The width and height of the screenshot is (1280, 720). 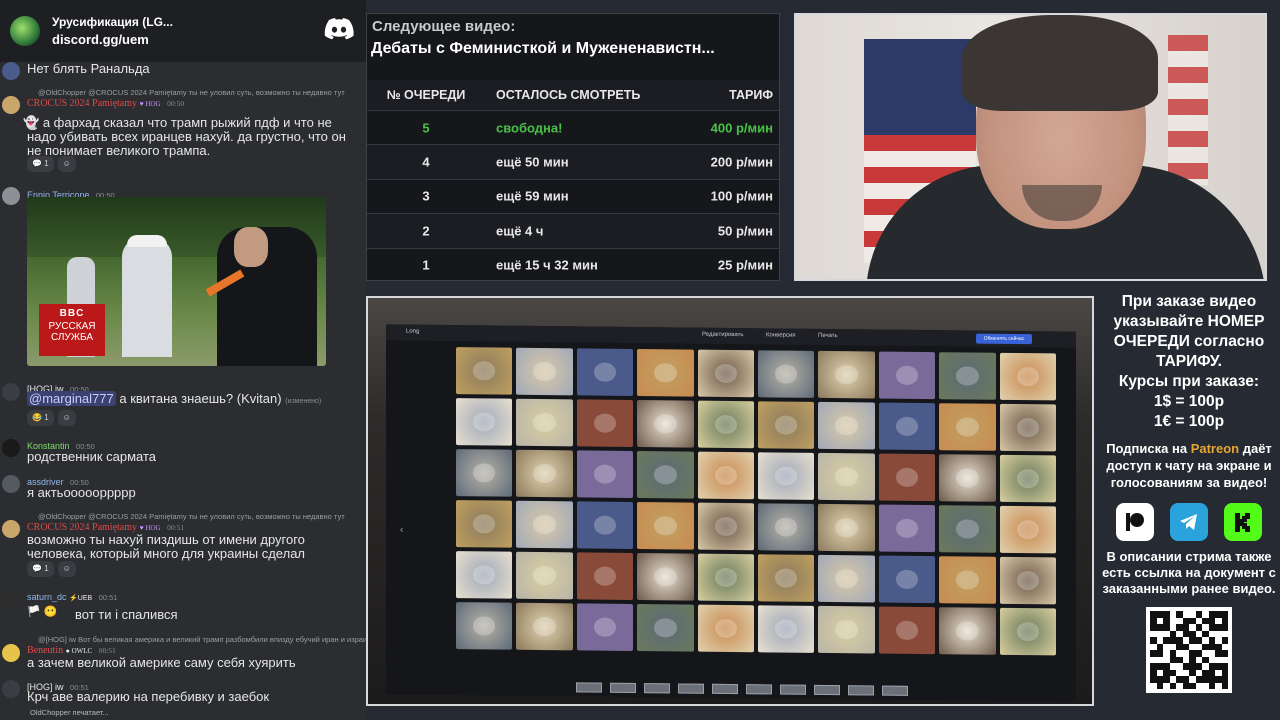 I want to click on username: saturn_dc ⚡UEB 00:51, so click(x=72, y=598).